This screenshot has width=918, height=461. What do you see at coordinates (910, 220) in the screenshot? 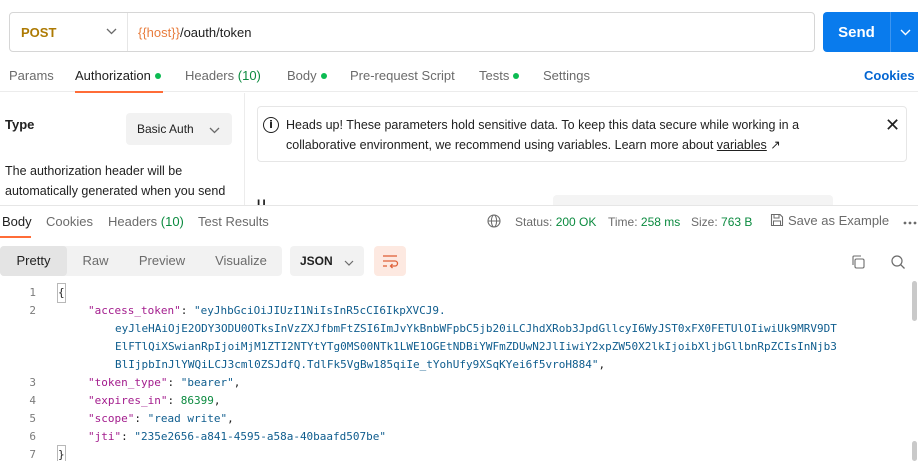
I see `more-options-icon` at bounding box center [910, 220].